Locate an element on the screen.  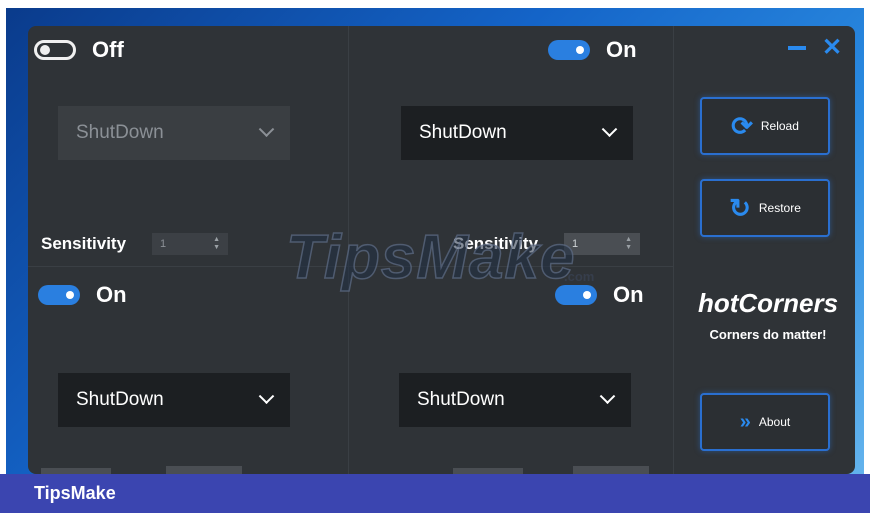
restore-button: ↻ Restore is located at coordinates (765, 208).